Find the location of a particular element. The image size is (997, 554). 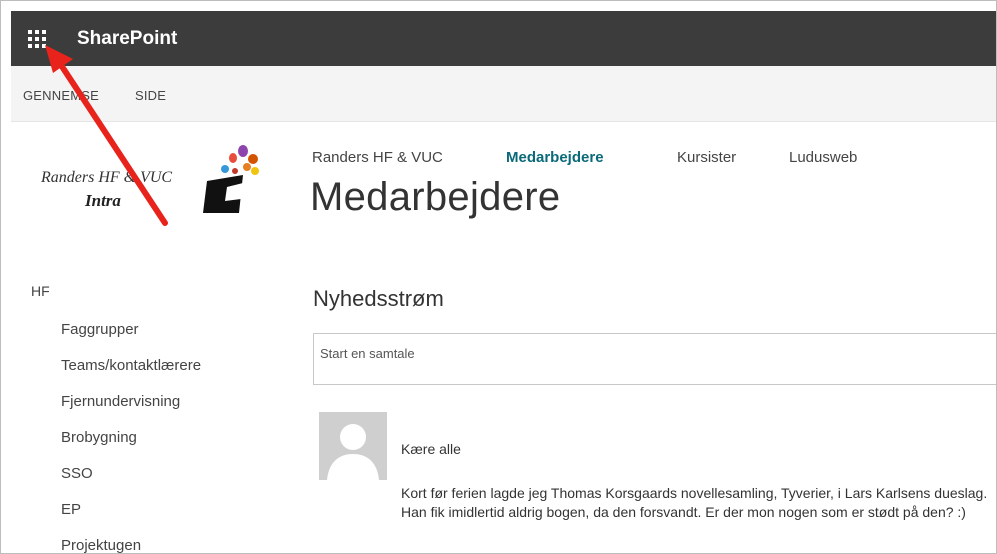

topnav-item-kursister: Kursister is located at coordinates (706, 157).